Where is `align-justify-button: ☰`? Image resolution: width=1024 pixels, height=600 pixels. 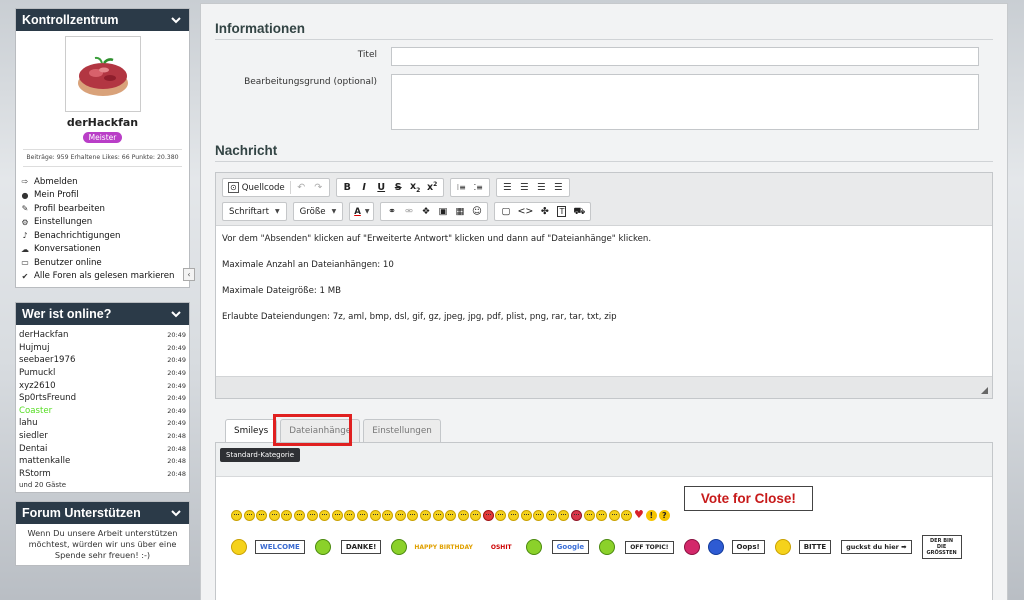
align-justify-button: ☰ is located at coordinates (558, 187).